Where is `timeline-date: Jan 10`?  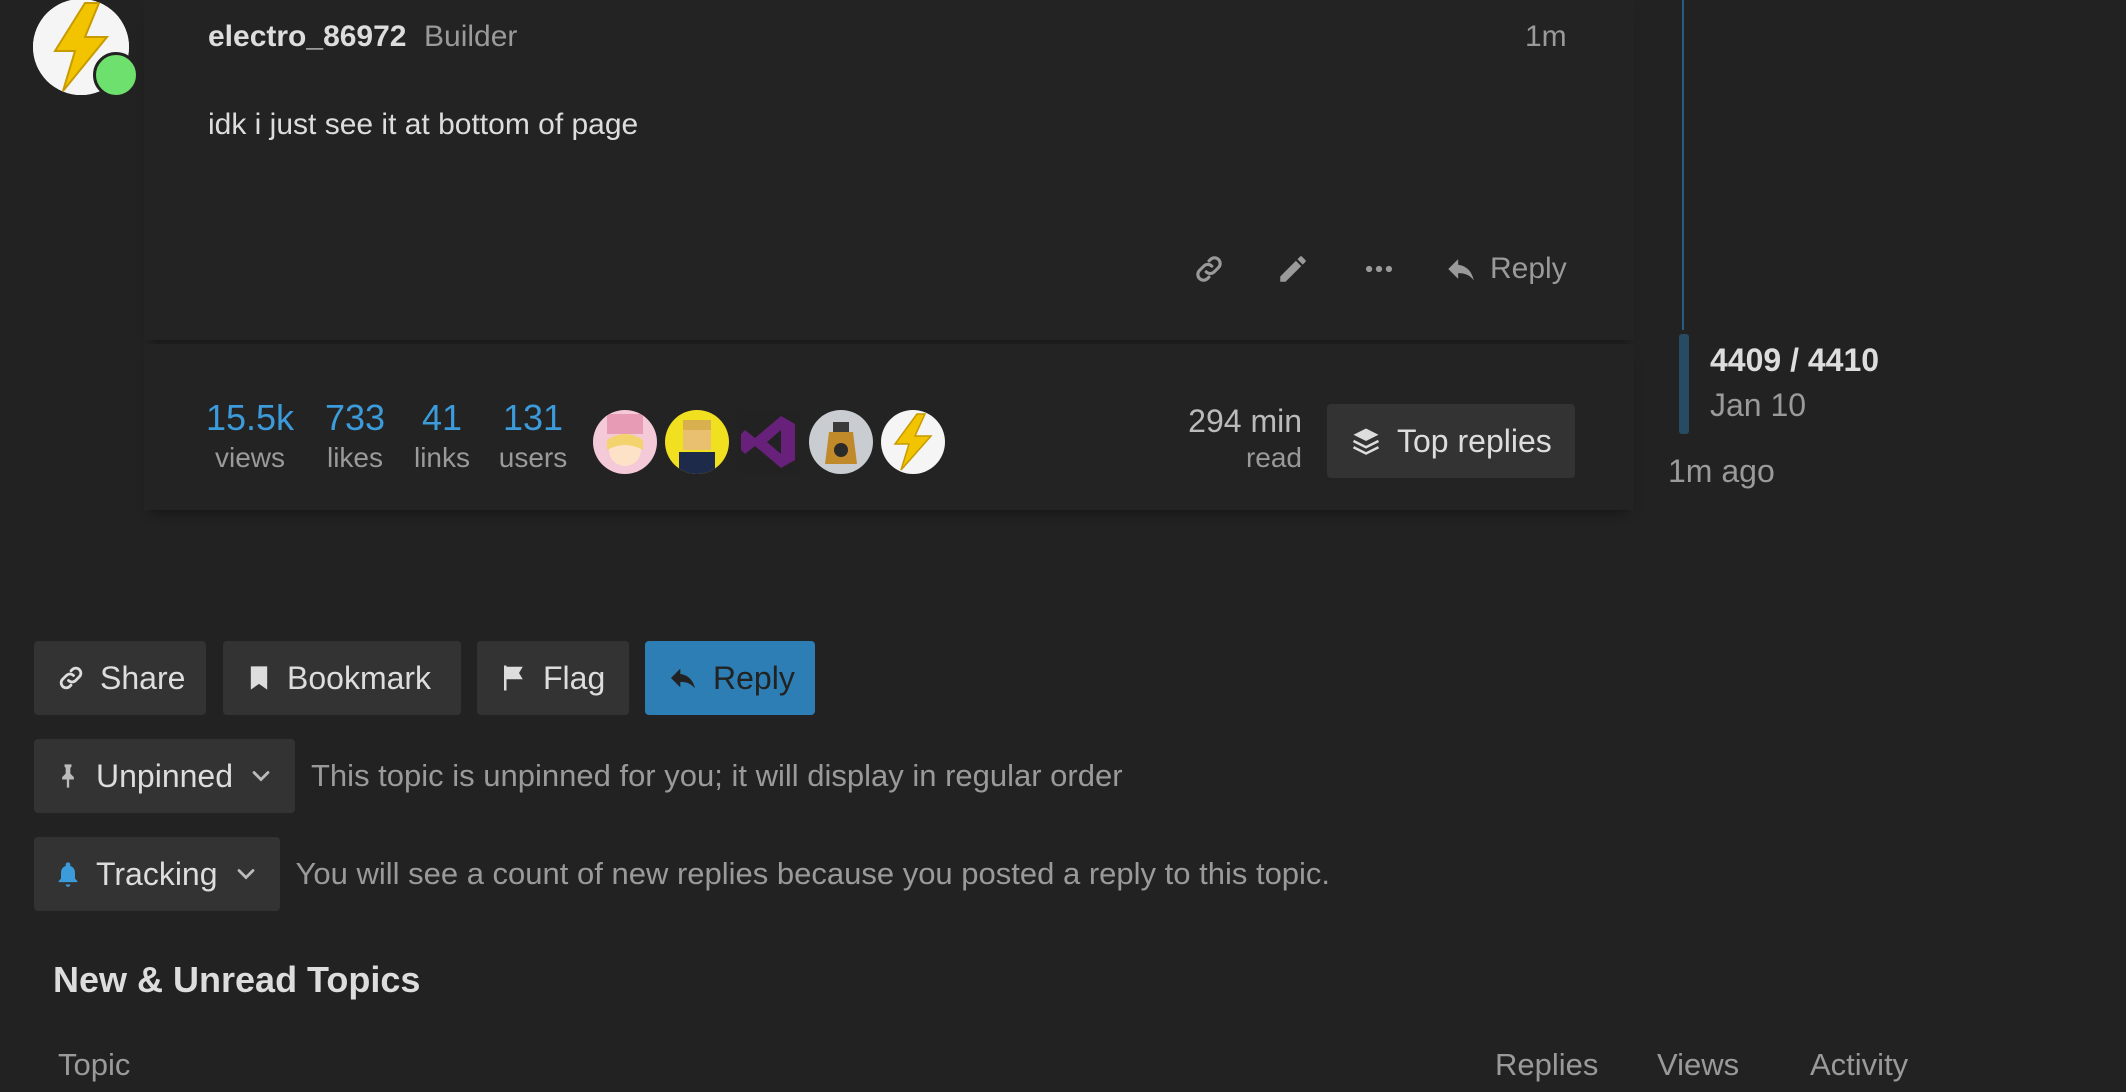 timeline-date: Jan 10 is located at coordinates (1758, 405).